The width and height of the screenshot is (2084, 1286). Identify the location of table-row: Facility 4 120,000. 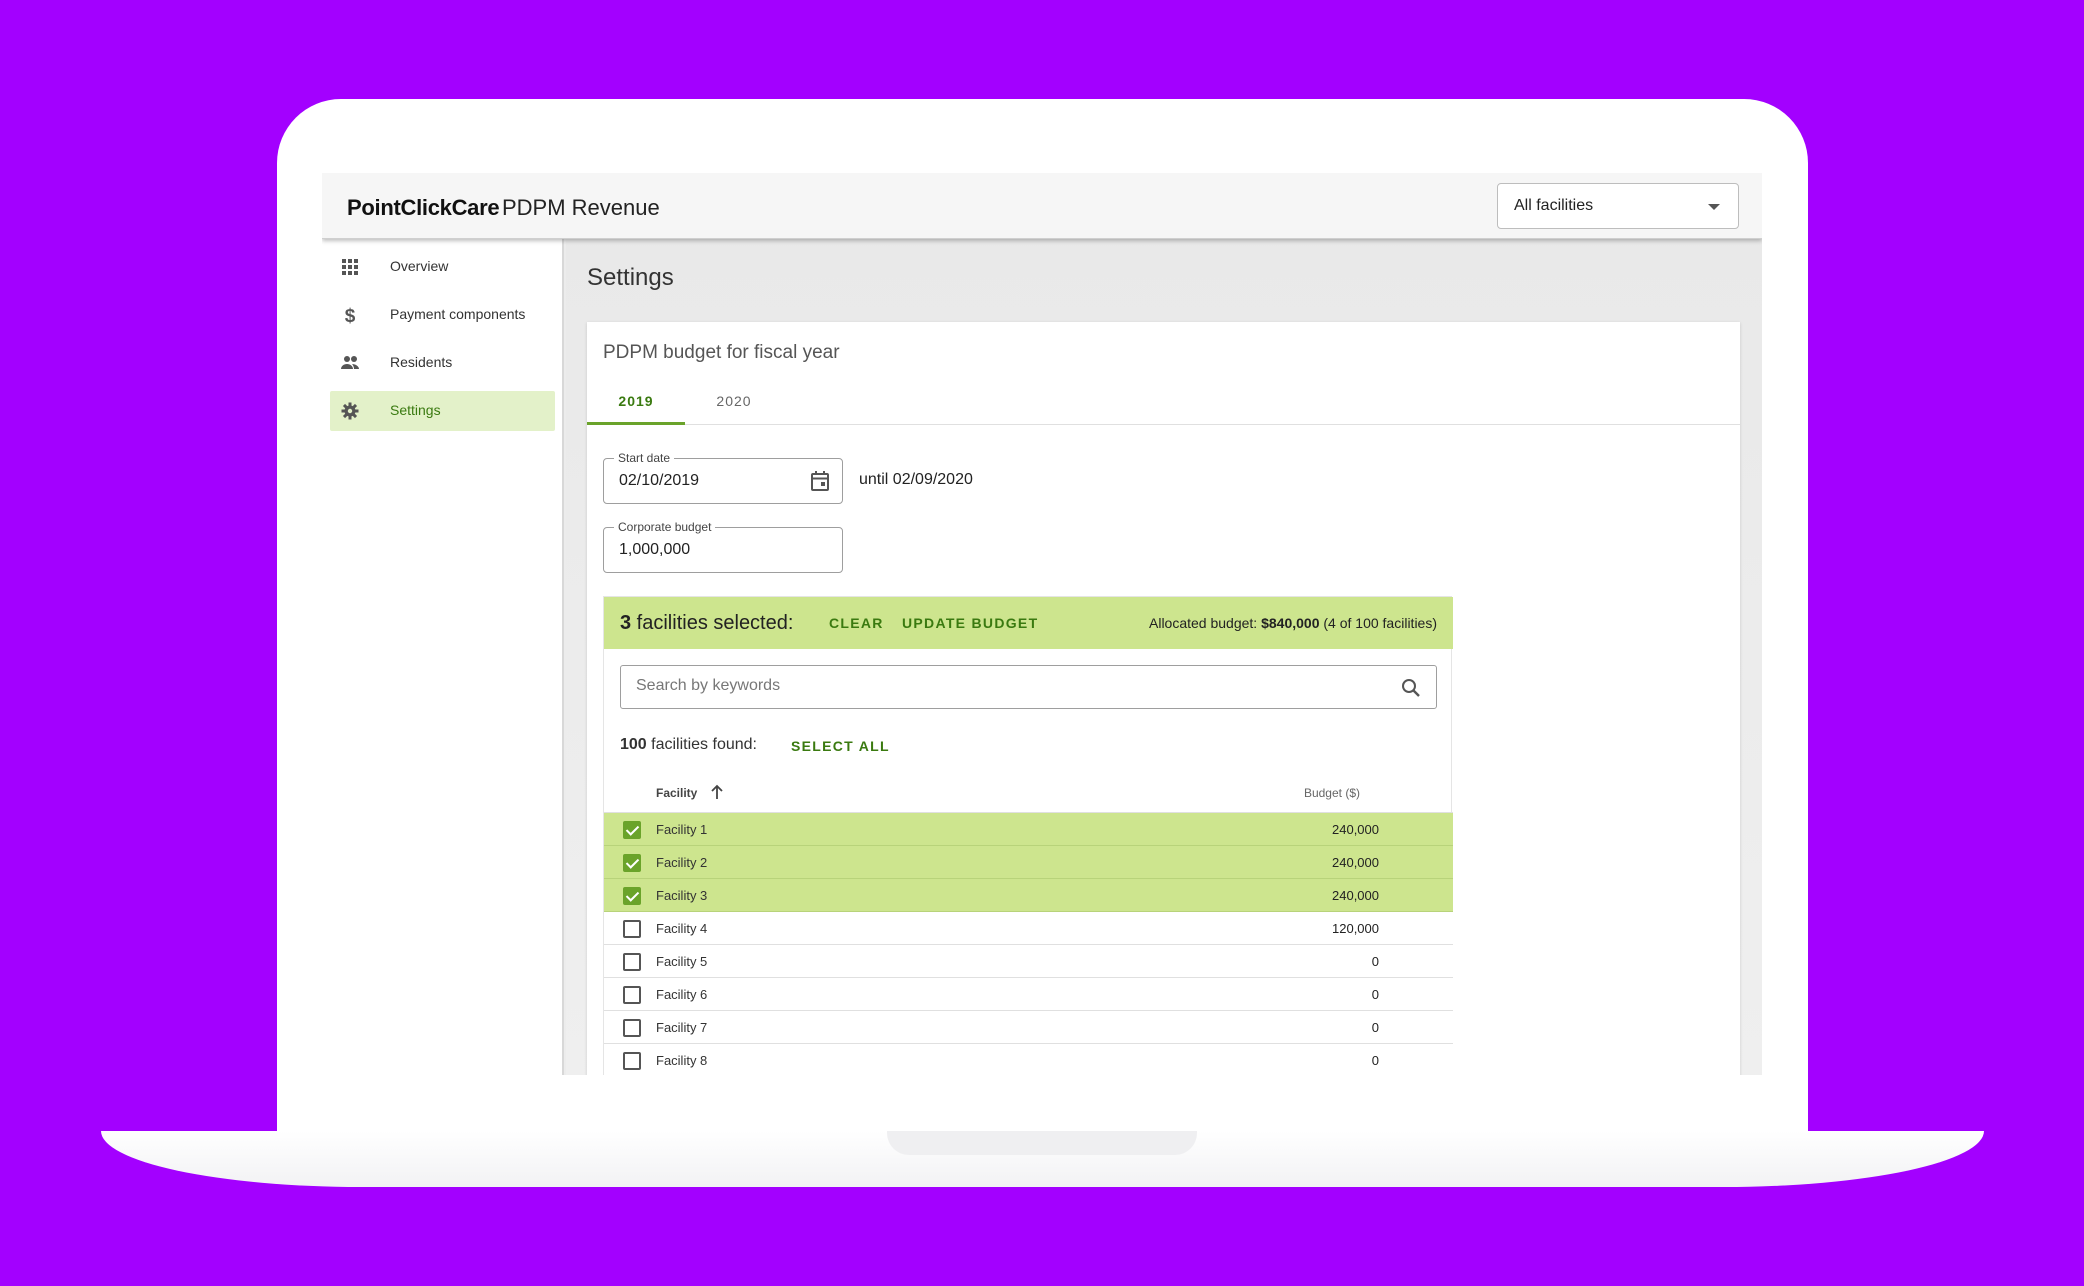
(1028, 928).